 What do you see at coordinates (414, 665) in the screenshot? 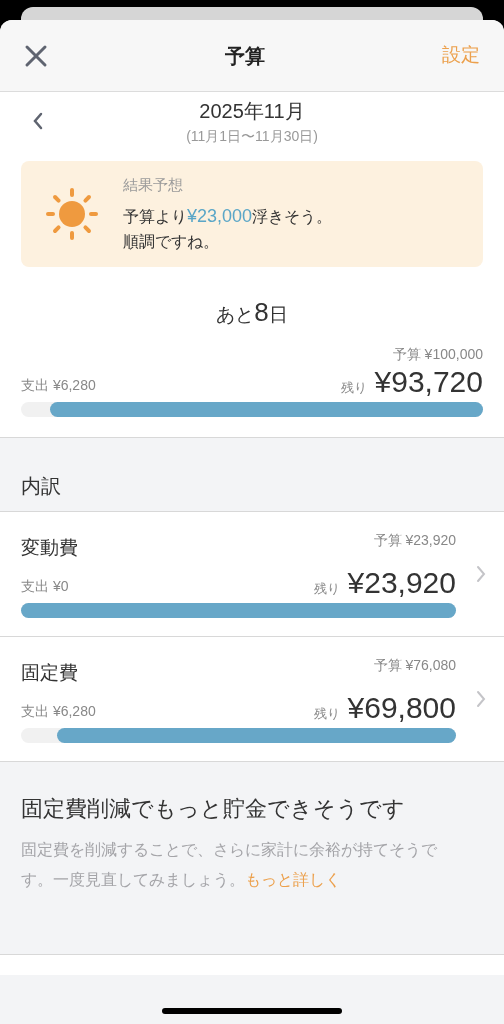
I see `category-budget: 予算 ¥76,080` at bounding box center [414, 665].